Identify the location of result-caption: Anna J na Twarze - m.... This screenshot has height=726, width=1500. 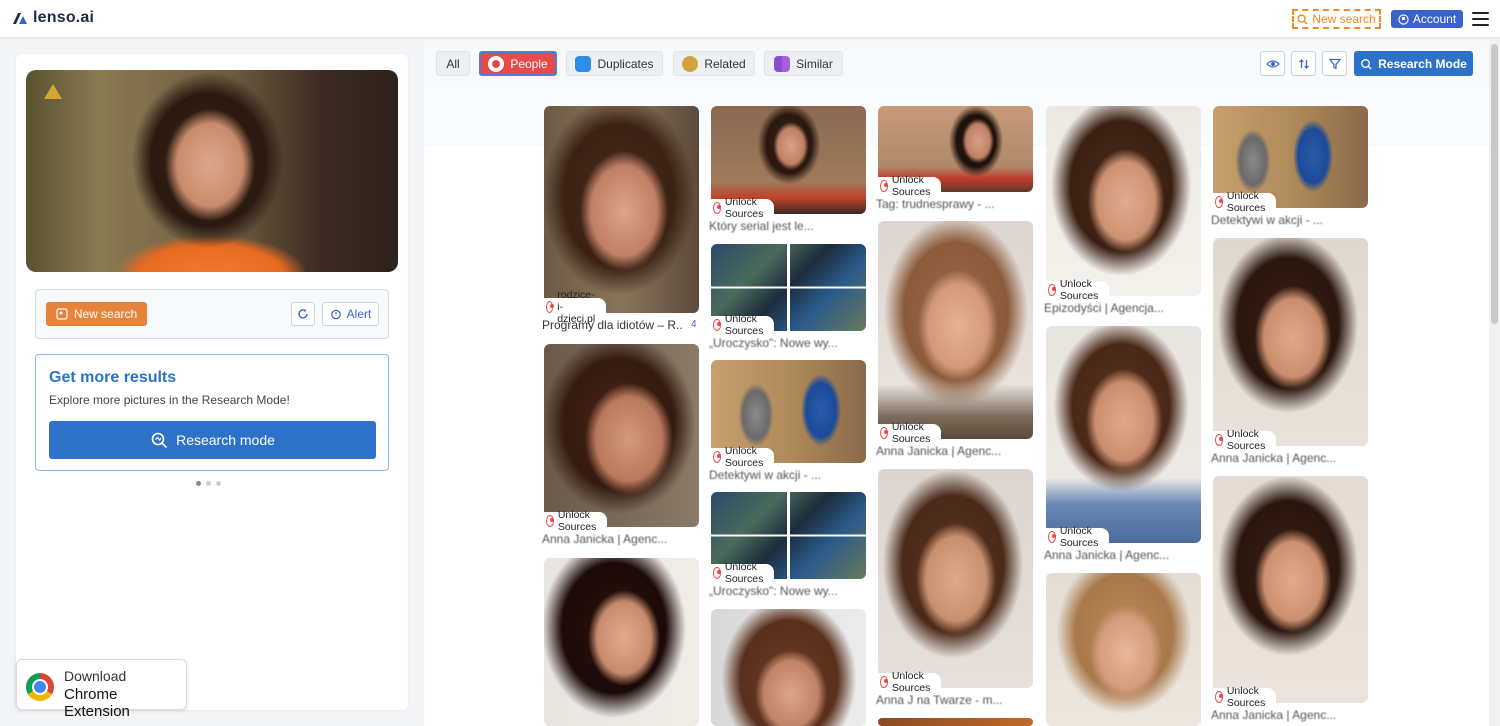
(956, 700).